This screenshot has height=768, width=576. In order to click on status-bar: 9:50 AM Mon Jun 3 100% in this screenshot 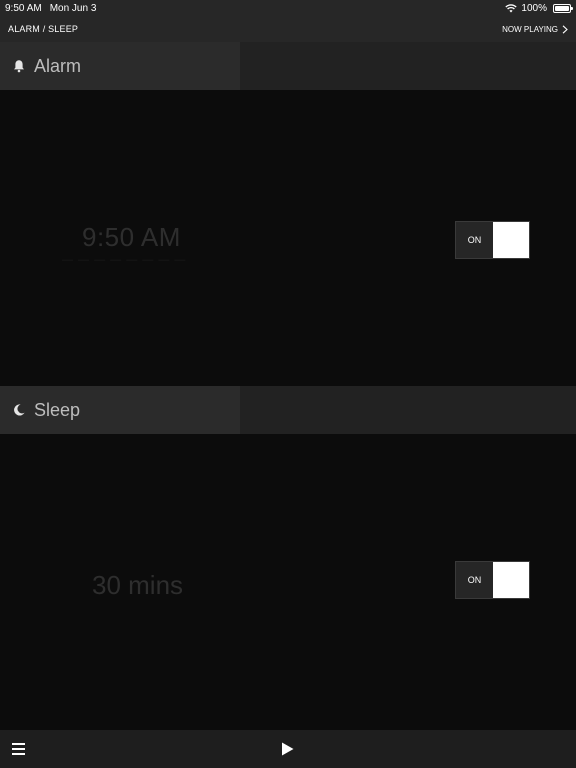, I will do `click(288, 8)`.